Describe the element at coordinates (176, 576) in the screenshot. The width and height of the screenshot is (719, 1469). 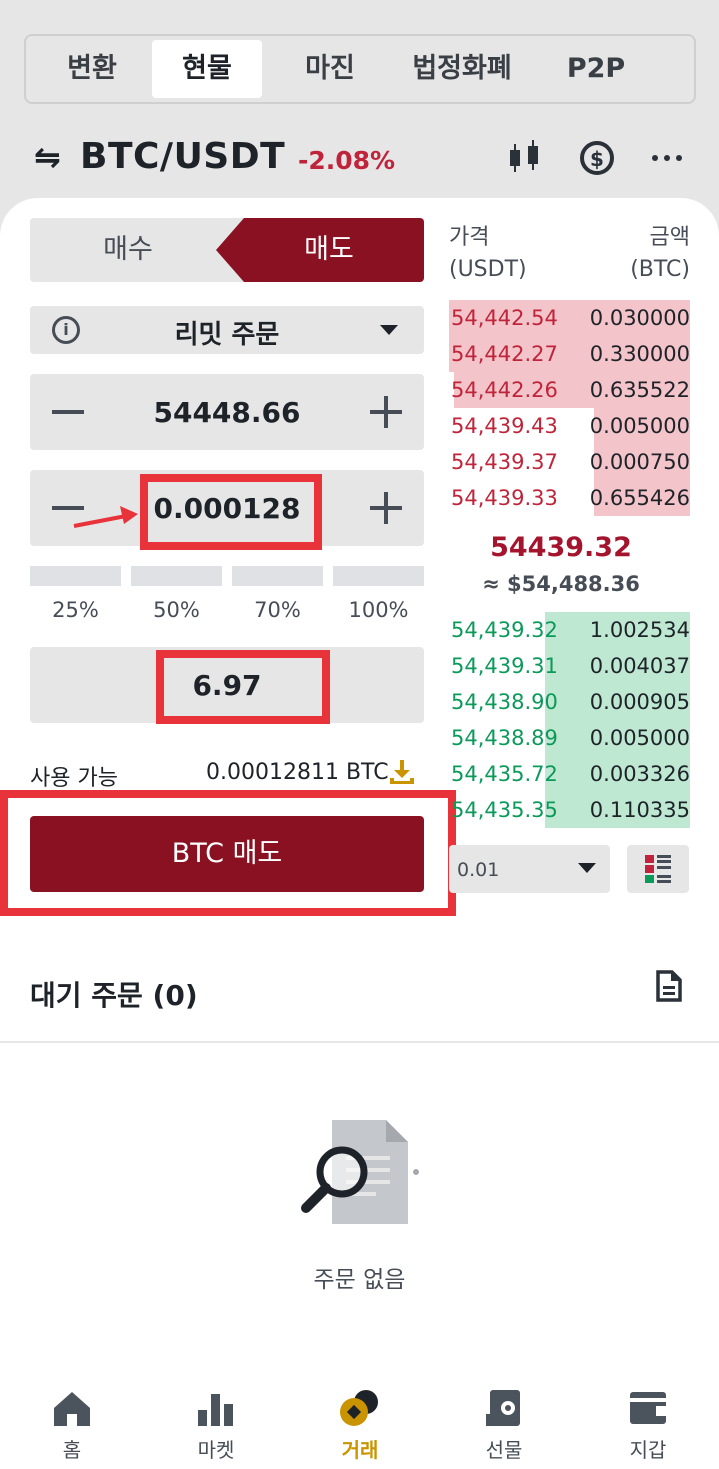
I see `percent-50-bar` at that location.